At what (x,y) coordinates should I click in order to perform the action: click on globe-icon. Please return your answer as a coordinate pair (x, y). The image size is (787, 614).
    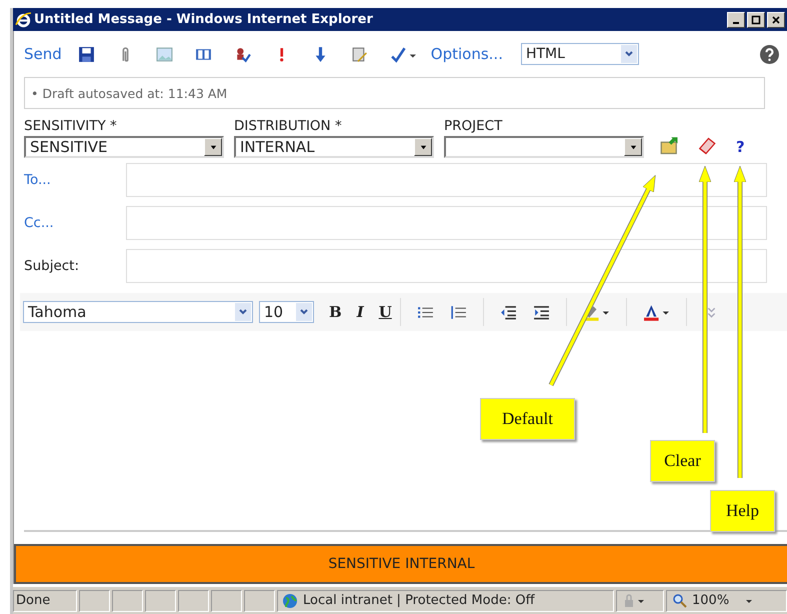
    Looking at the image, I should click on (290, 600).